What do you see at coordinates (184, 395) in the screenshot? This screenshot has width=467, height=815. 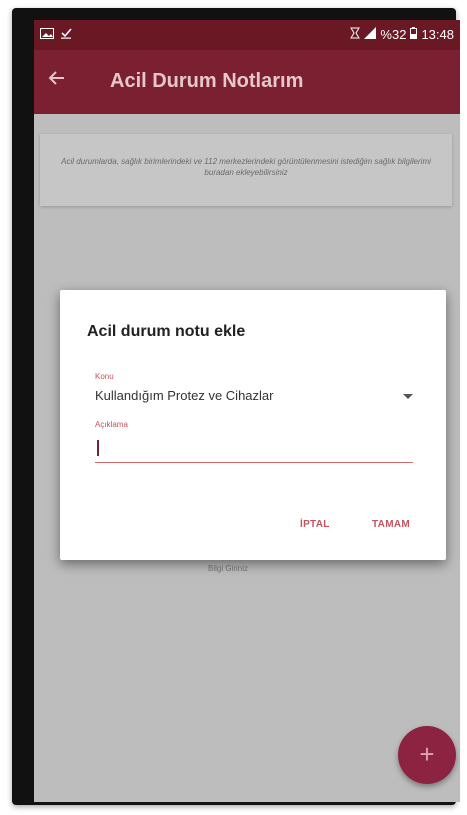 I see `subject-value: Kullandığım Protez ve Cihazlar` at bounding box center [184, 395].